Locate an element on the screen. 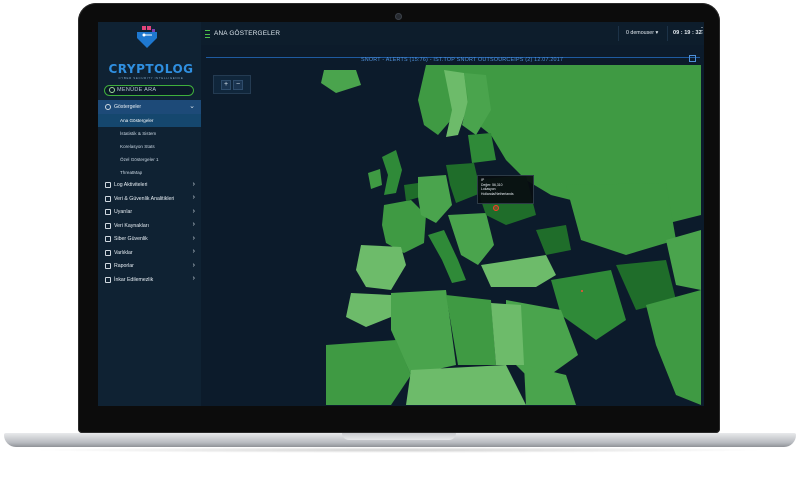  sidebar-item-siber-guvenlik: Siber Güvenlik › is located at coordinates (149, 240).